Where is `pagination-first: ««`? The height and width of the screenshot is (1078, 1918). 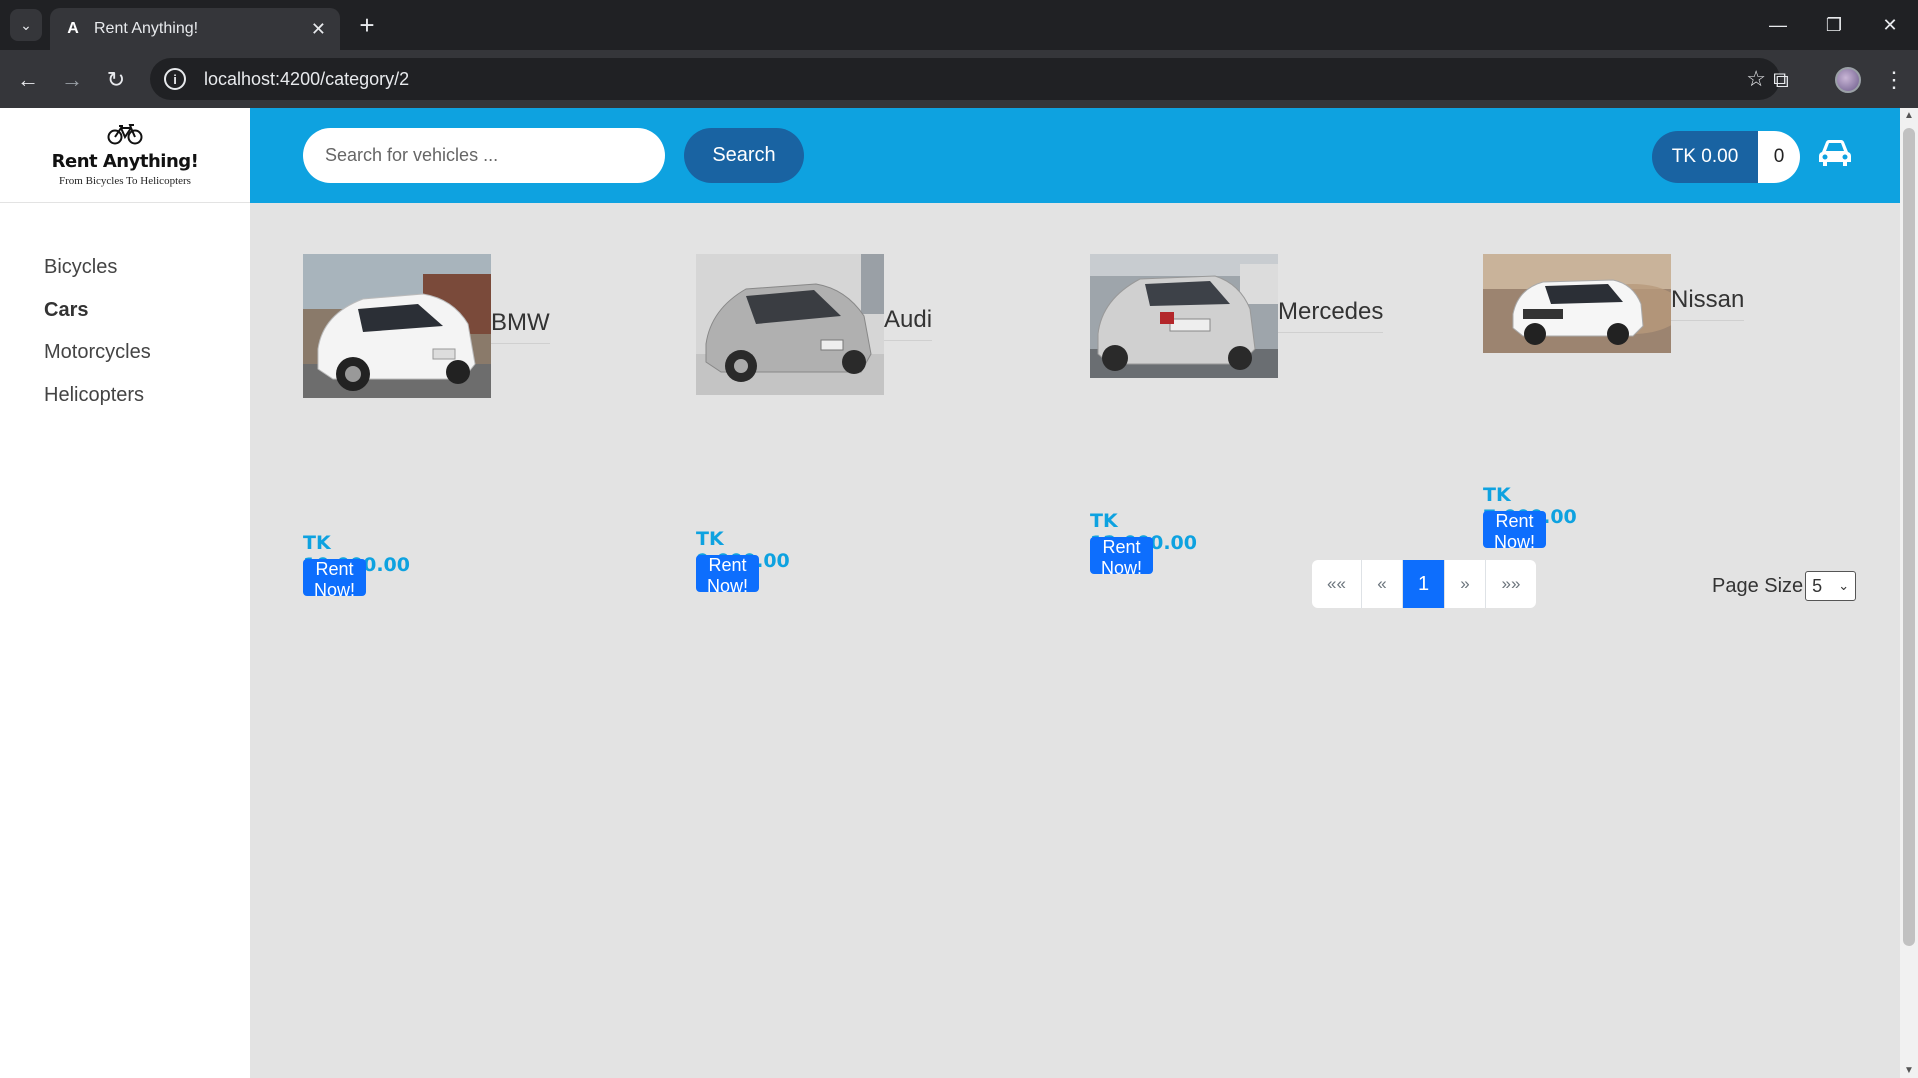 pagination-first: «« is located at coordinates (1337, 584).